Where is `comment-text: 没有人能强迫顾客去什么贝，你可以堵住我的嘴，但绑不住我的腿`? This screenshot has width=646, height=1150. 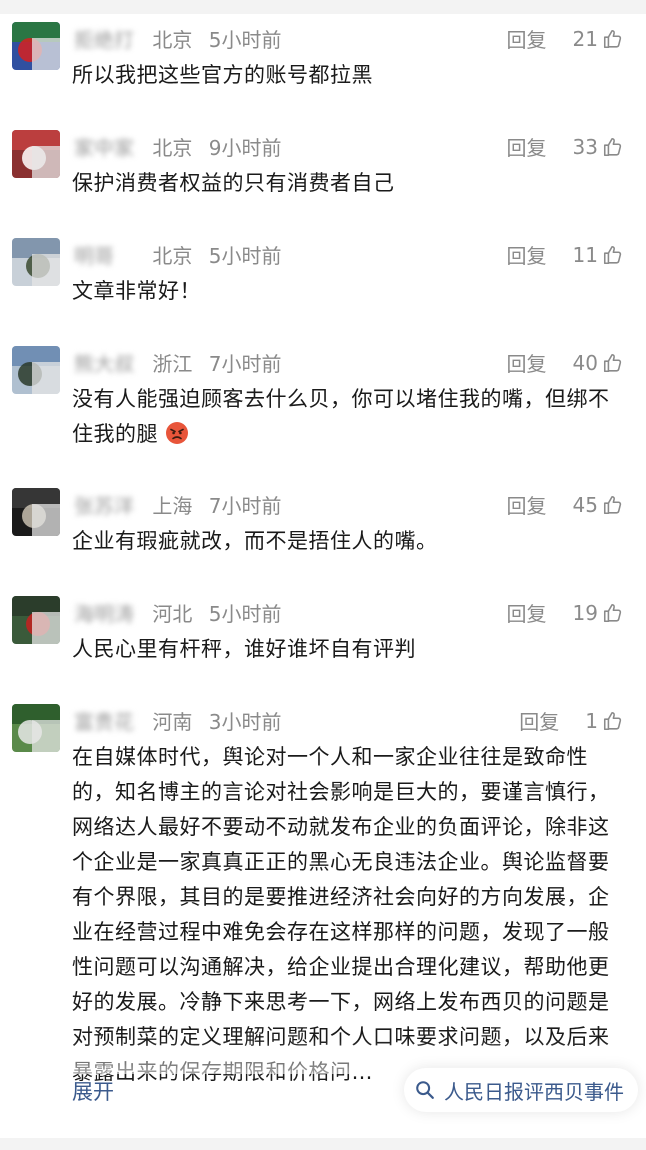 comment-text: 没有人能强迫顾客去什么贝，你可以堵住我的嘴，但绑不住我的腿 is located at coordinates (347, 417).